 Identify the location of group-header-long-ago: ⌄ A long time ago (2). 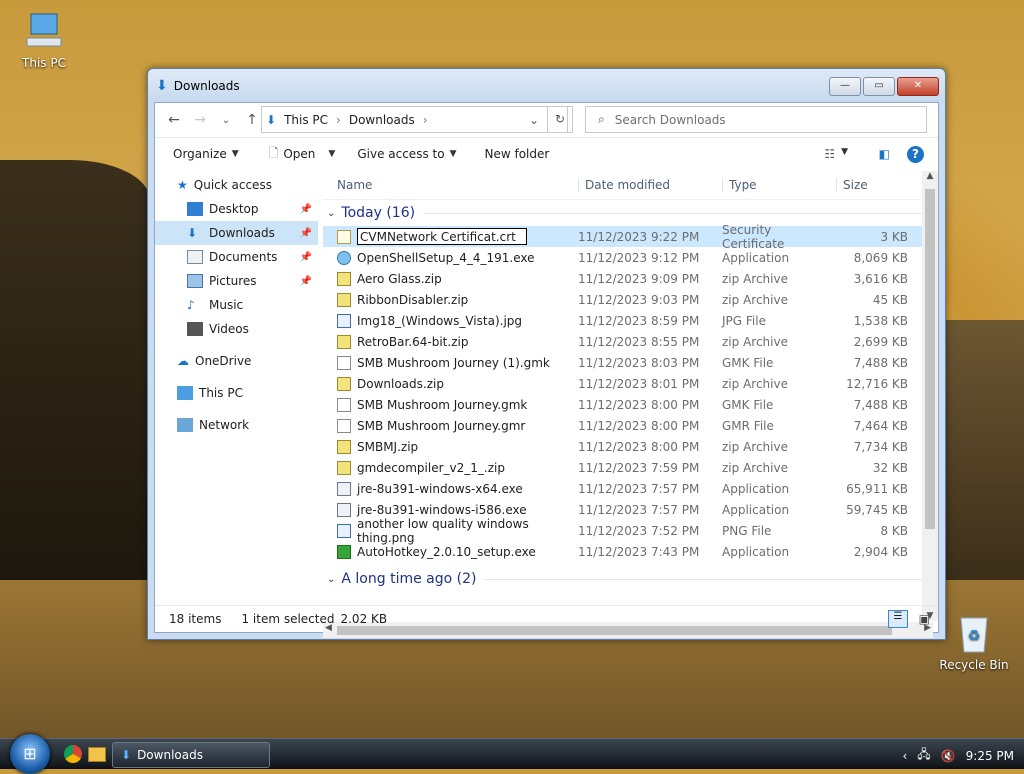
(628, 579).